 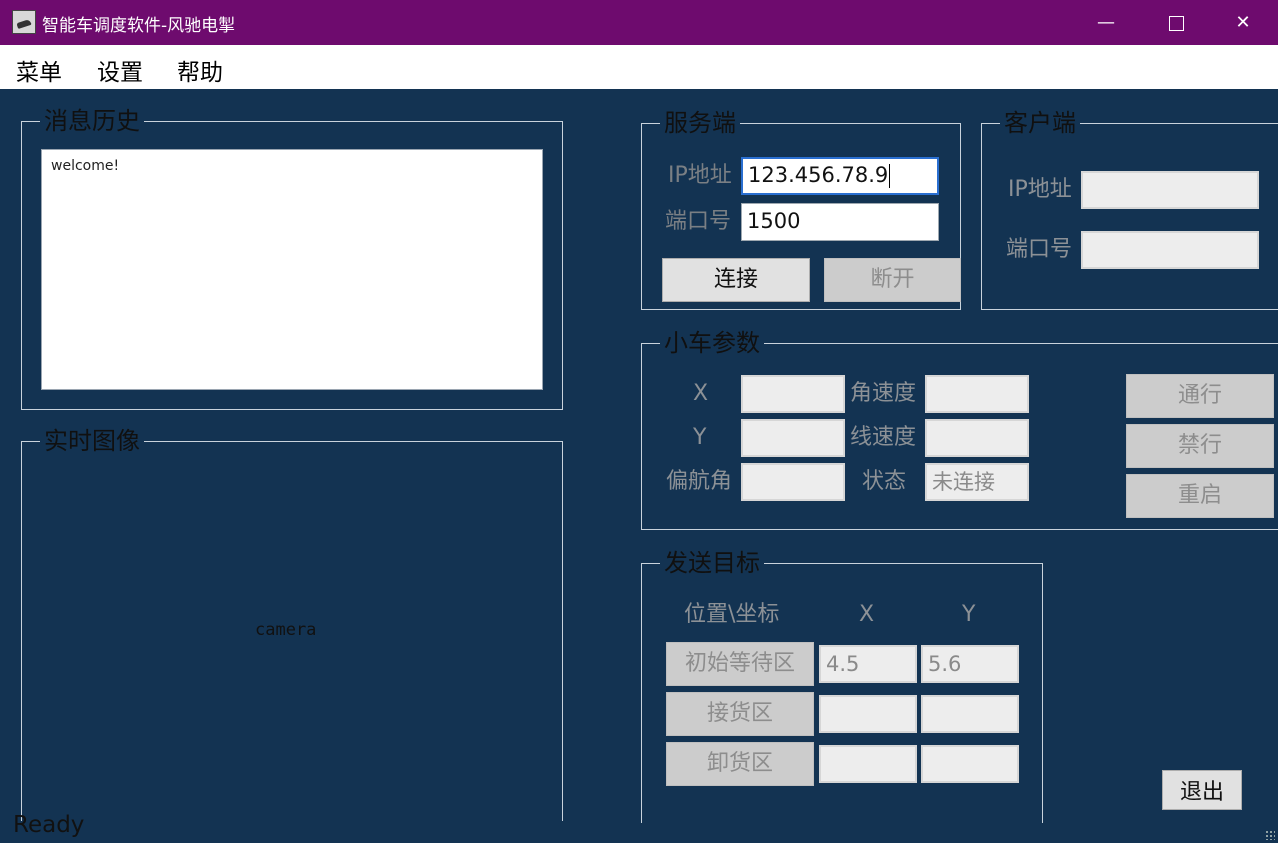 What do you see at coordinates (867, 614) in the screenshot?
I see `col-x-header: X` at bounding box center [867, 614].